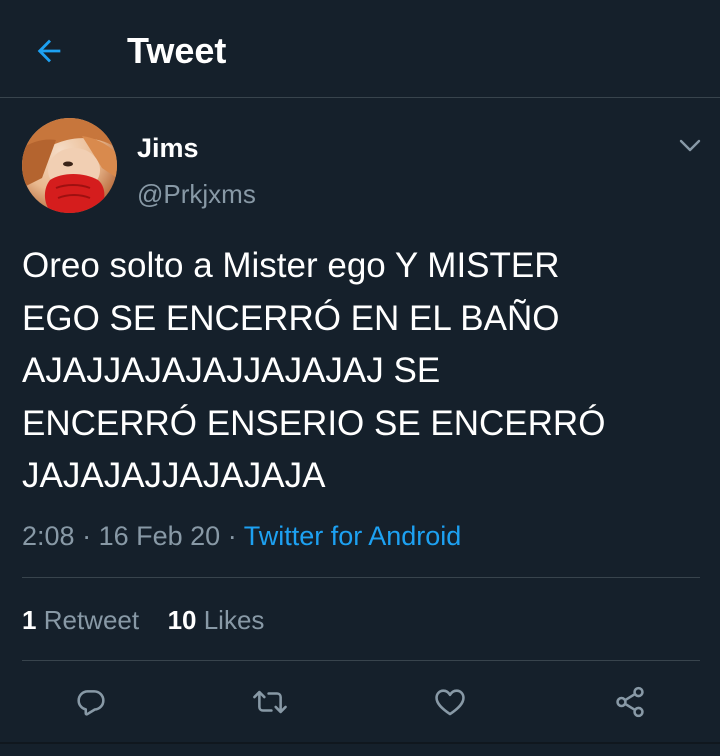 This screenshot has width=720, height=756. What do you see at coordinates (196, 194) in the screenshot?
I see `author-handle: @Prkjxms` at bounding box center [196, 194].